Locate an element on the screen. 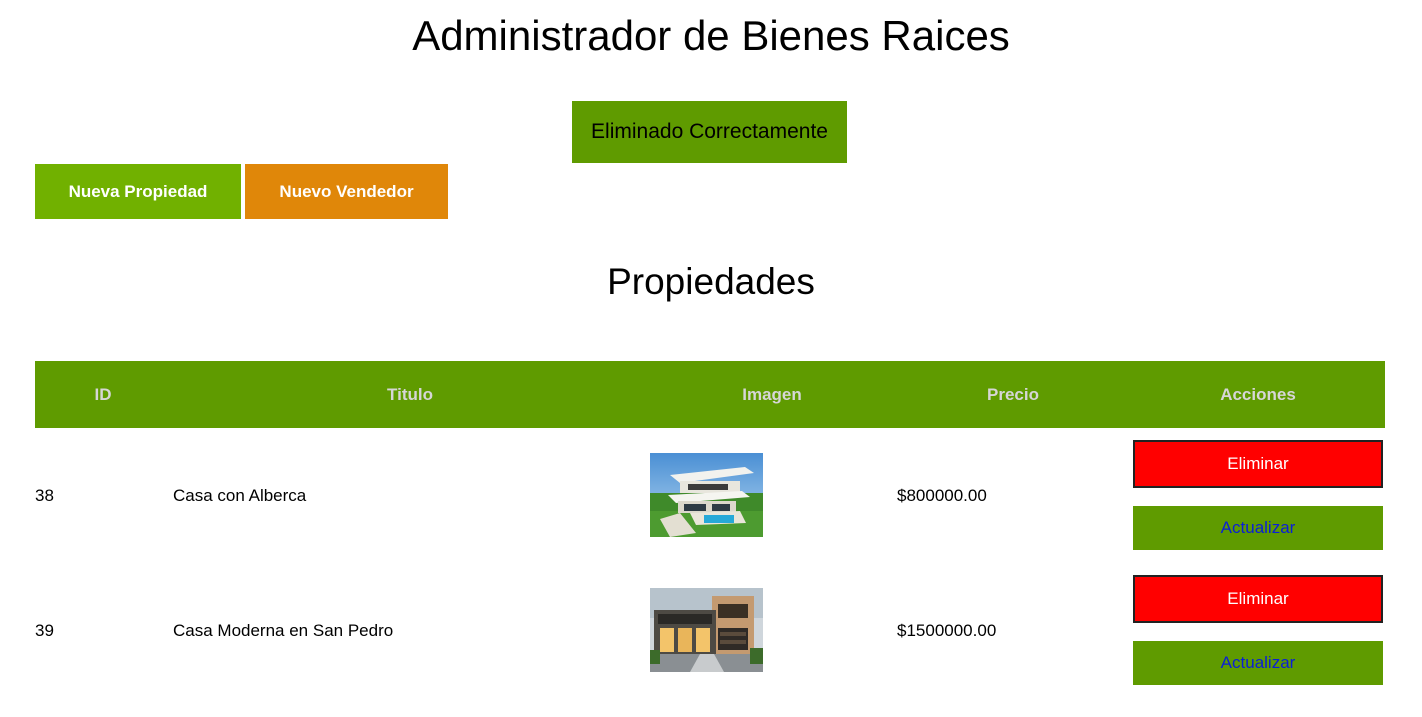  column-header-precio: Precio is located at coordinates (1013, 394).